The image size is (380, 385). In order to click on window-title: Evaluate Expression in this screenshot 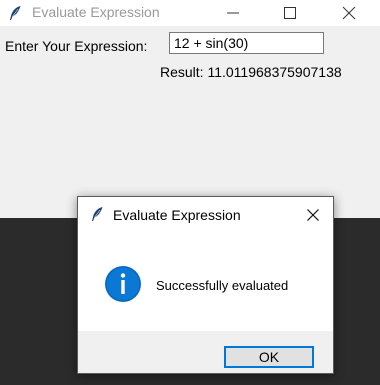, I will do `click(96, 12)`.